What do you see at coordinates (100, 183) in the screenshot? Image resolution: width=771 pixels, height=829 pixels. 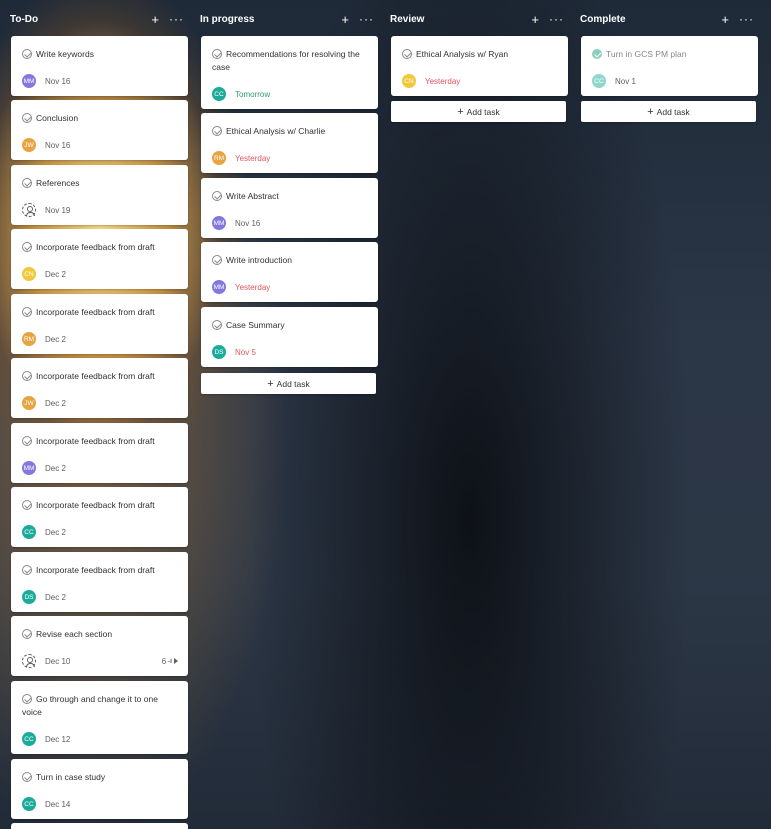 I see `task-title: References` at bounding box center [100, 183].